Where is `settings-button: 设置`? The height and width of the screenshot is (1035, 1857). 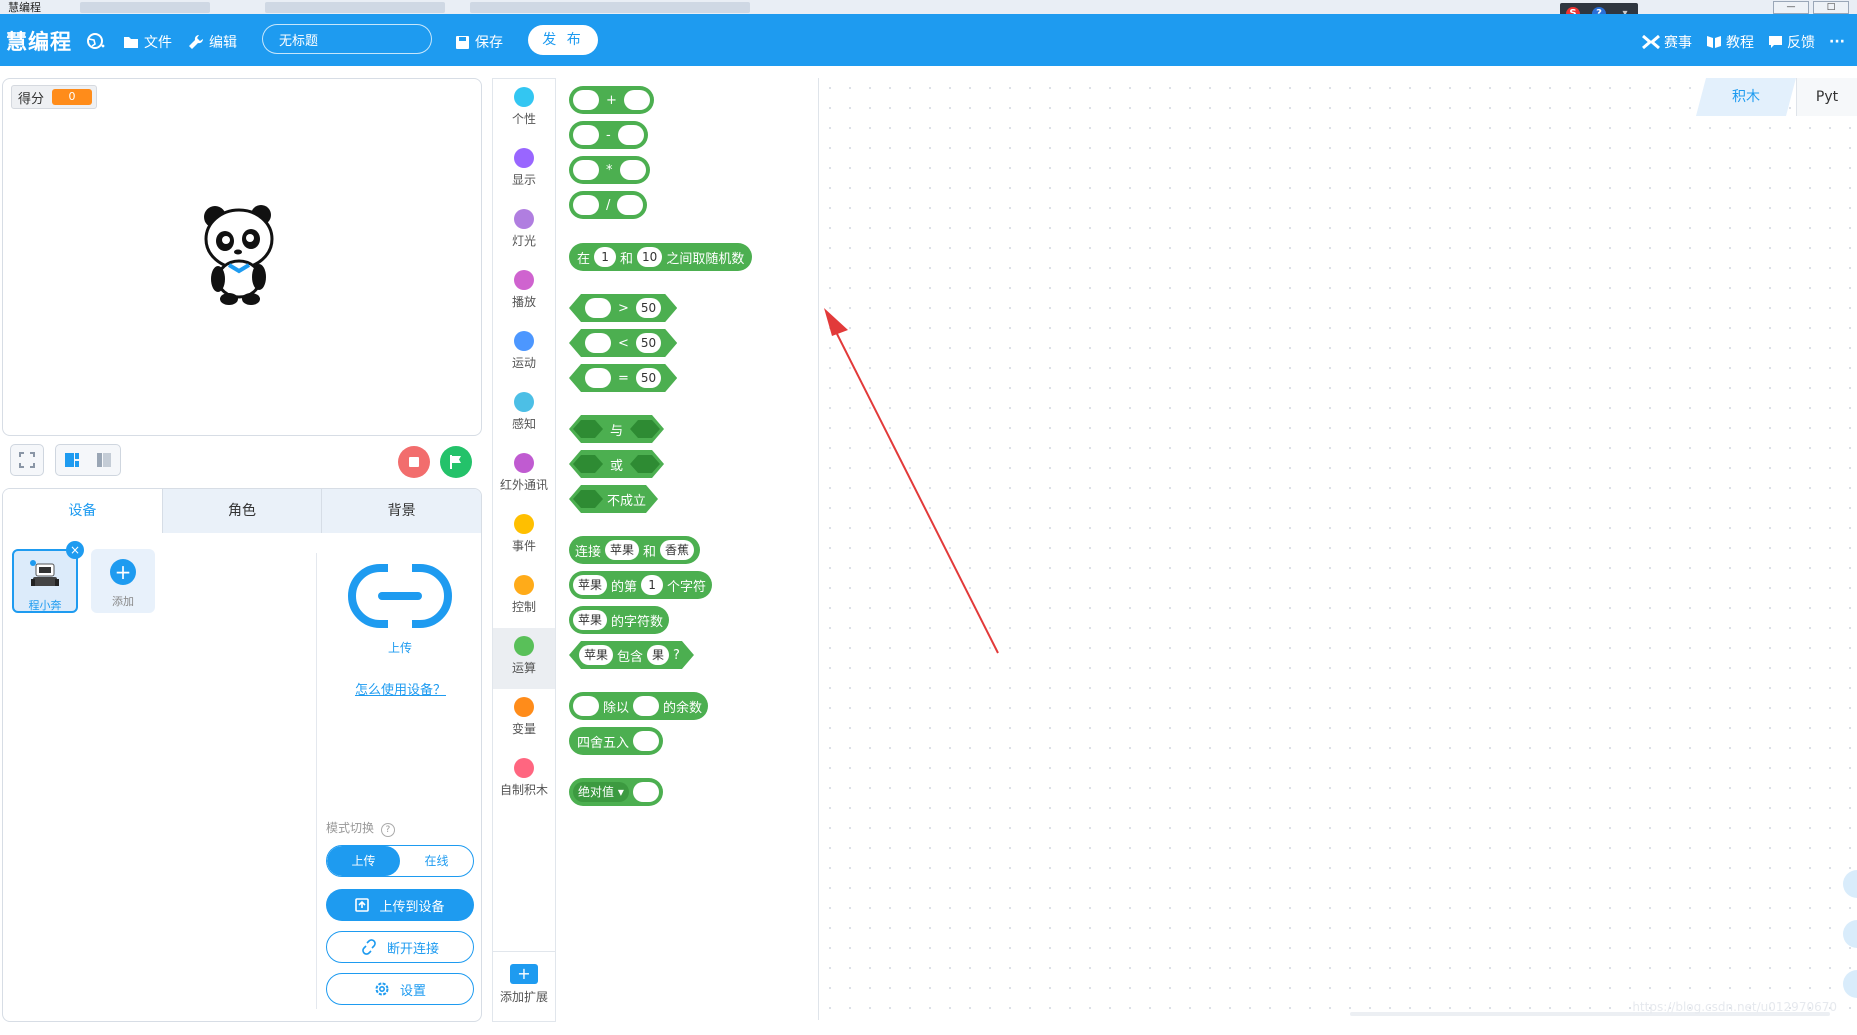
settings-button: 设置 is located at coordinates (400, 989).